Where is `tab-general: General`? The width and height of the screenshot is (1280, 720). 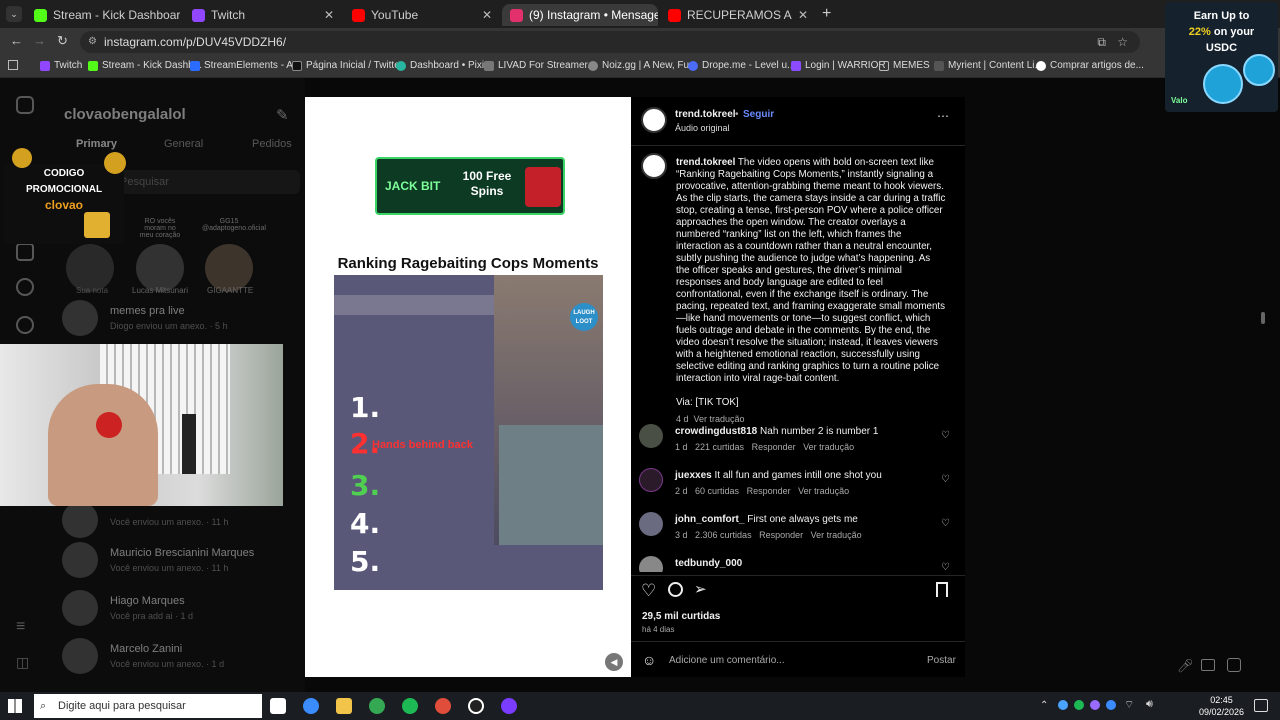
tab-general: General is located at coordinates (183, 144).